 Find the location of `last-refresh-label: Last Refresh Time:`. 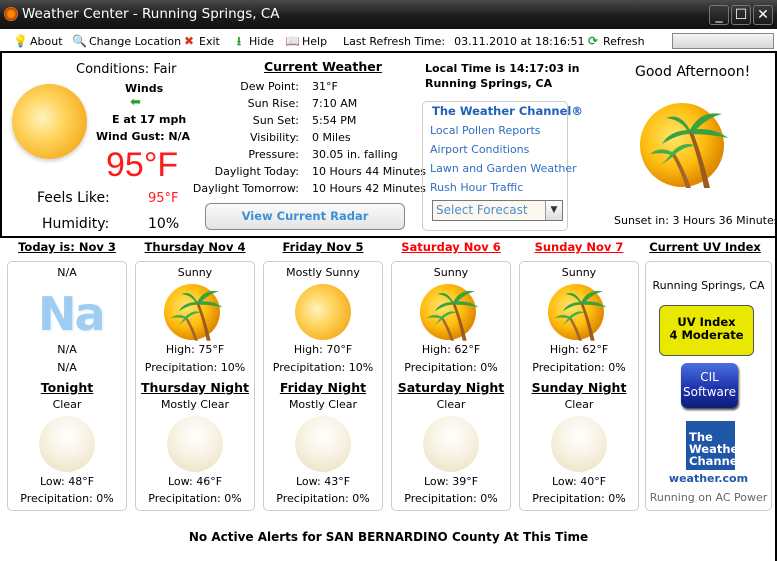

last-refresh-label: Last Refresh Time: is located at coordinates (394, 41).